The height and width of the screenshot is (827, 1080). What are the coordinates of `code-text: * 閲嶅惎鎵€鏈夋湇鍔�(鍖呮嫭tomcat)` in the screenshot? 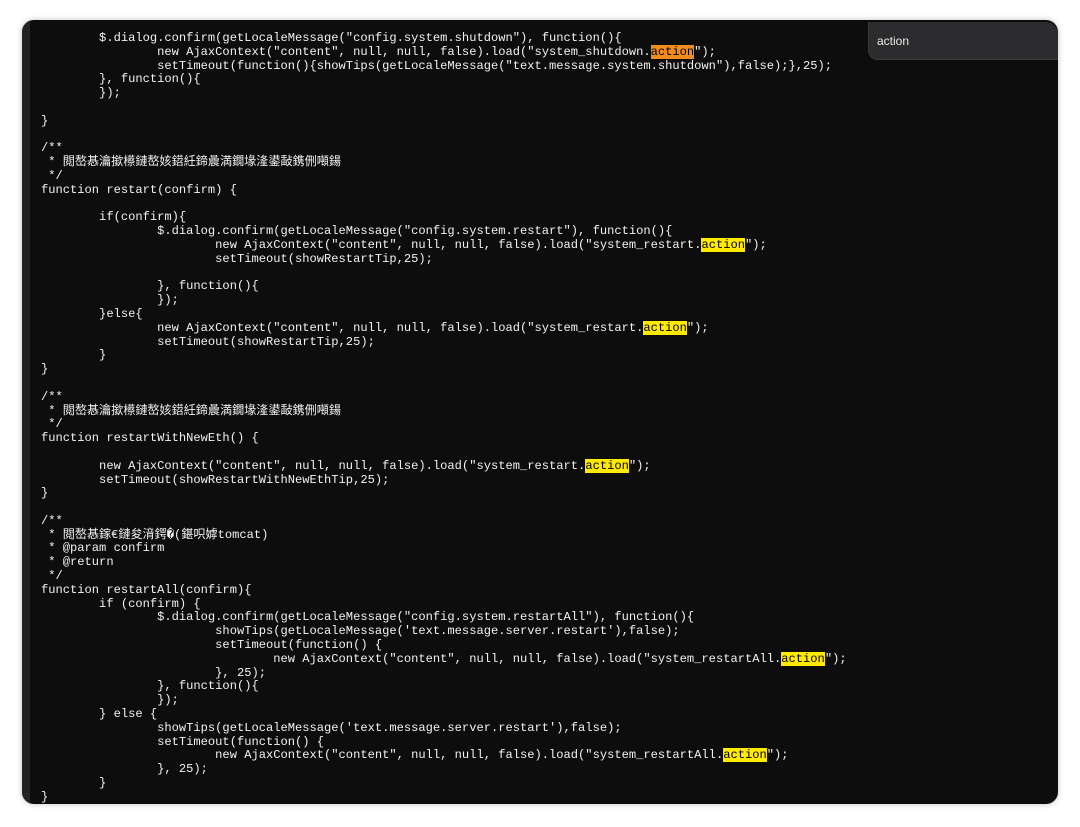 It's located at (155, 534).